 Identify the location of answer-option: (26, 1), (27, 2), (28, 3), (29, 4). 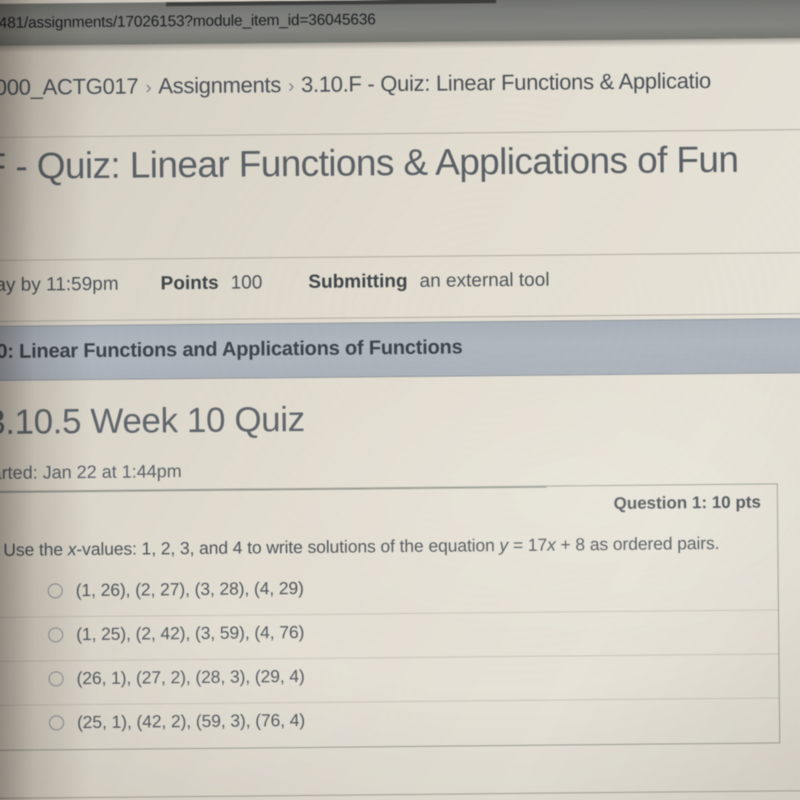
(389, 680).